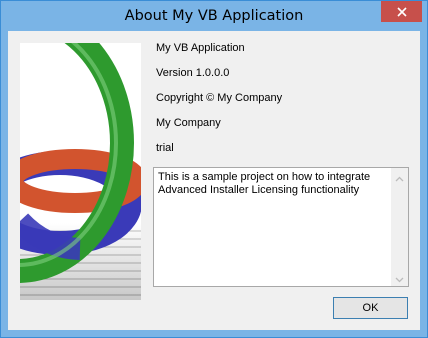  I want to click on scroll-down-button, so click(399, 277).